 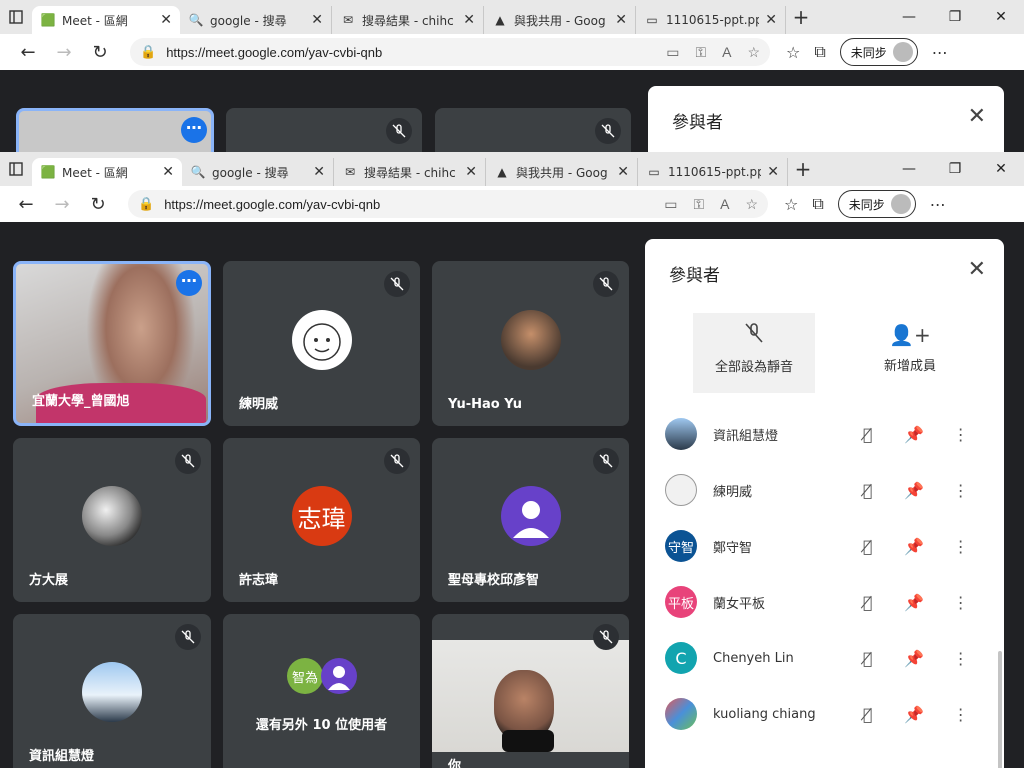 I want to click on drive-icon: ▲, so click(x=502, y=172).